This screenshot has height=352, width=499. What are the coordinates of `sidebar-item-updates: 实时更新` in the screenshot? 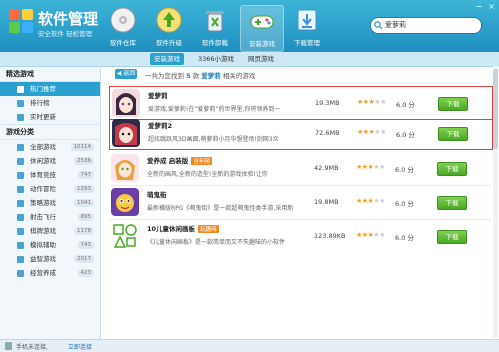 It's located at (50, 117).